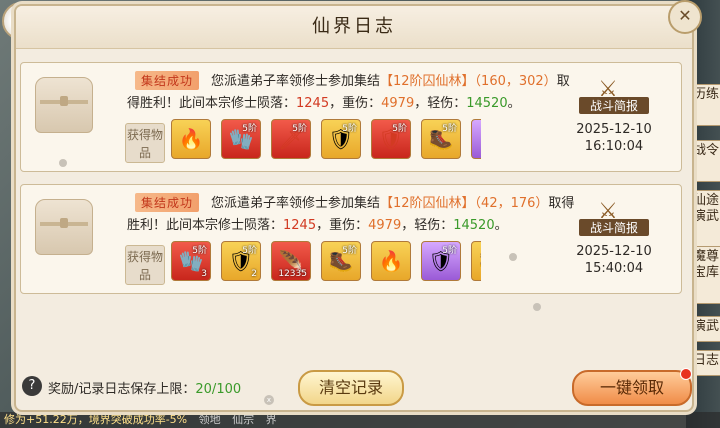  I want to click on dialog-title: 仙界日志, so click(354, 27).